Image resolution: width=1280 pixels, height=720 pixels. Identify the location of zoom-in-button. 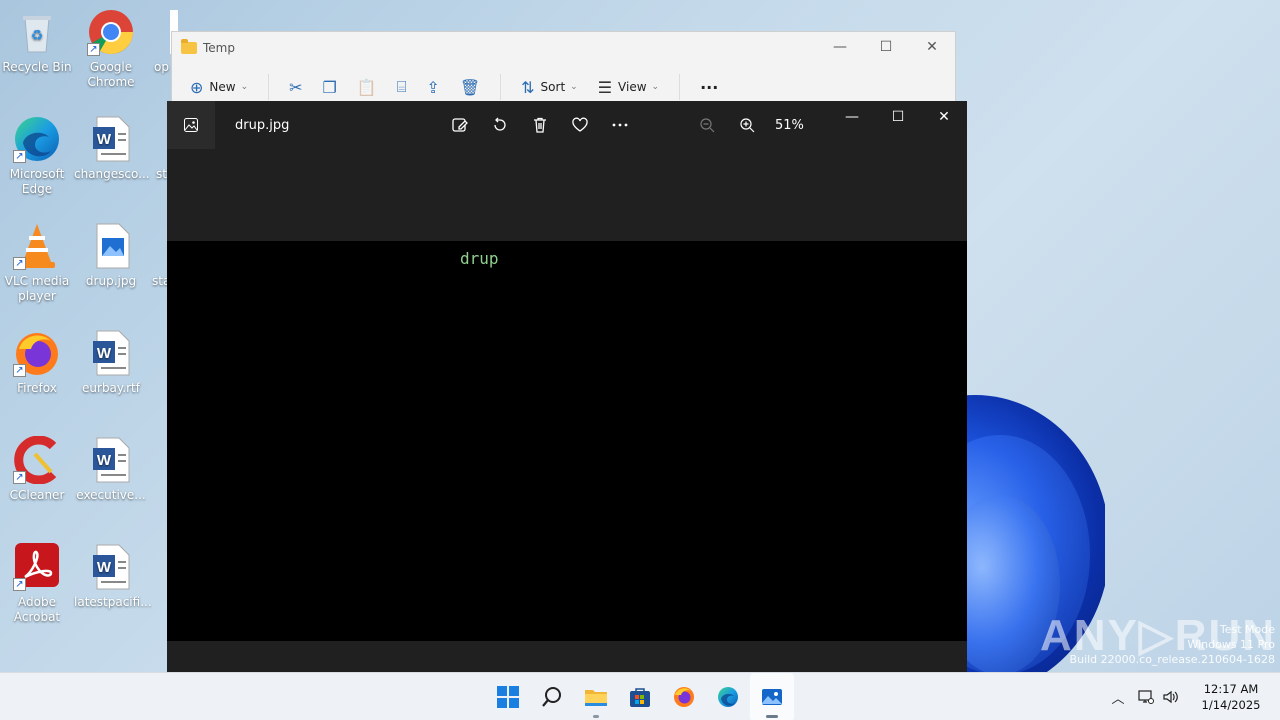
(747, 125).